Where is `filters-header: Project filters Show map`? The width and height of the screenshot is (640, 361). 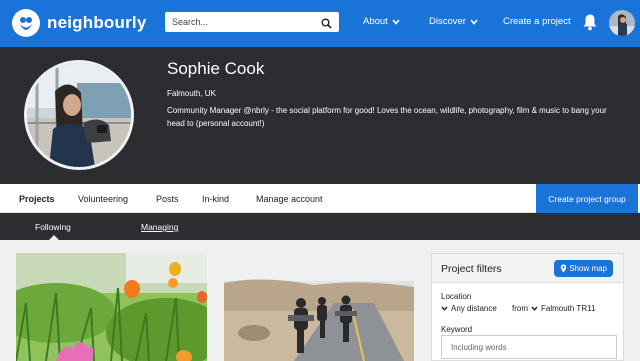 filters-header: Project filters Show map is located at coordinates (527, 268).